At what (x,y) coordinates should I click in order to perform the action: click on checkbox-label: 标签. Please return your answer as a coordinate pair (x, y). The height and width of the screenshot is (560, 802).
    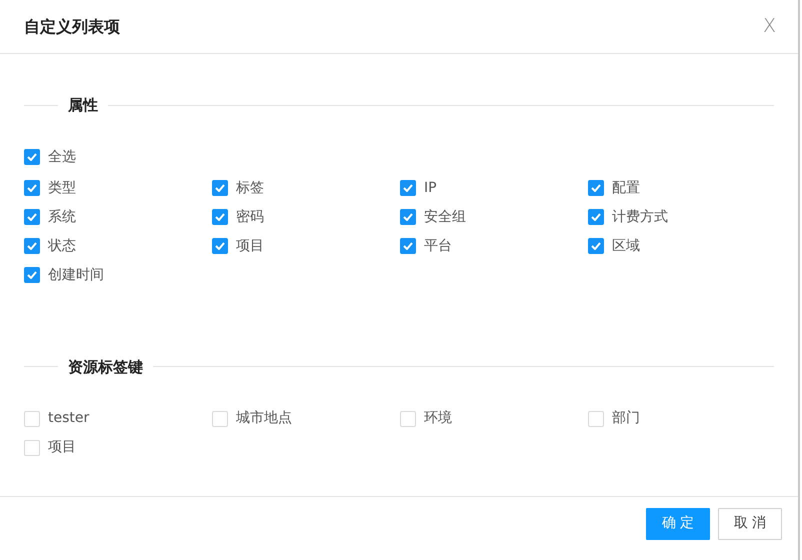
    Looking at the image, I should click on (250, 188).